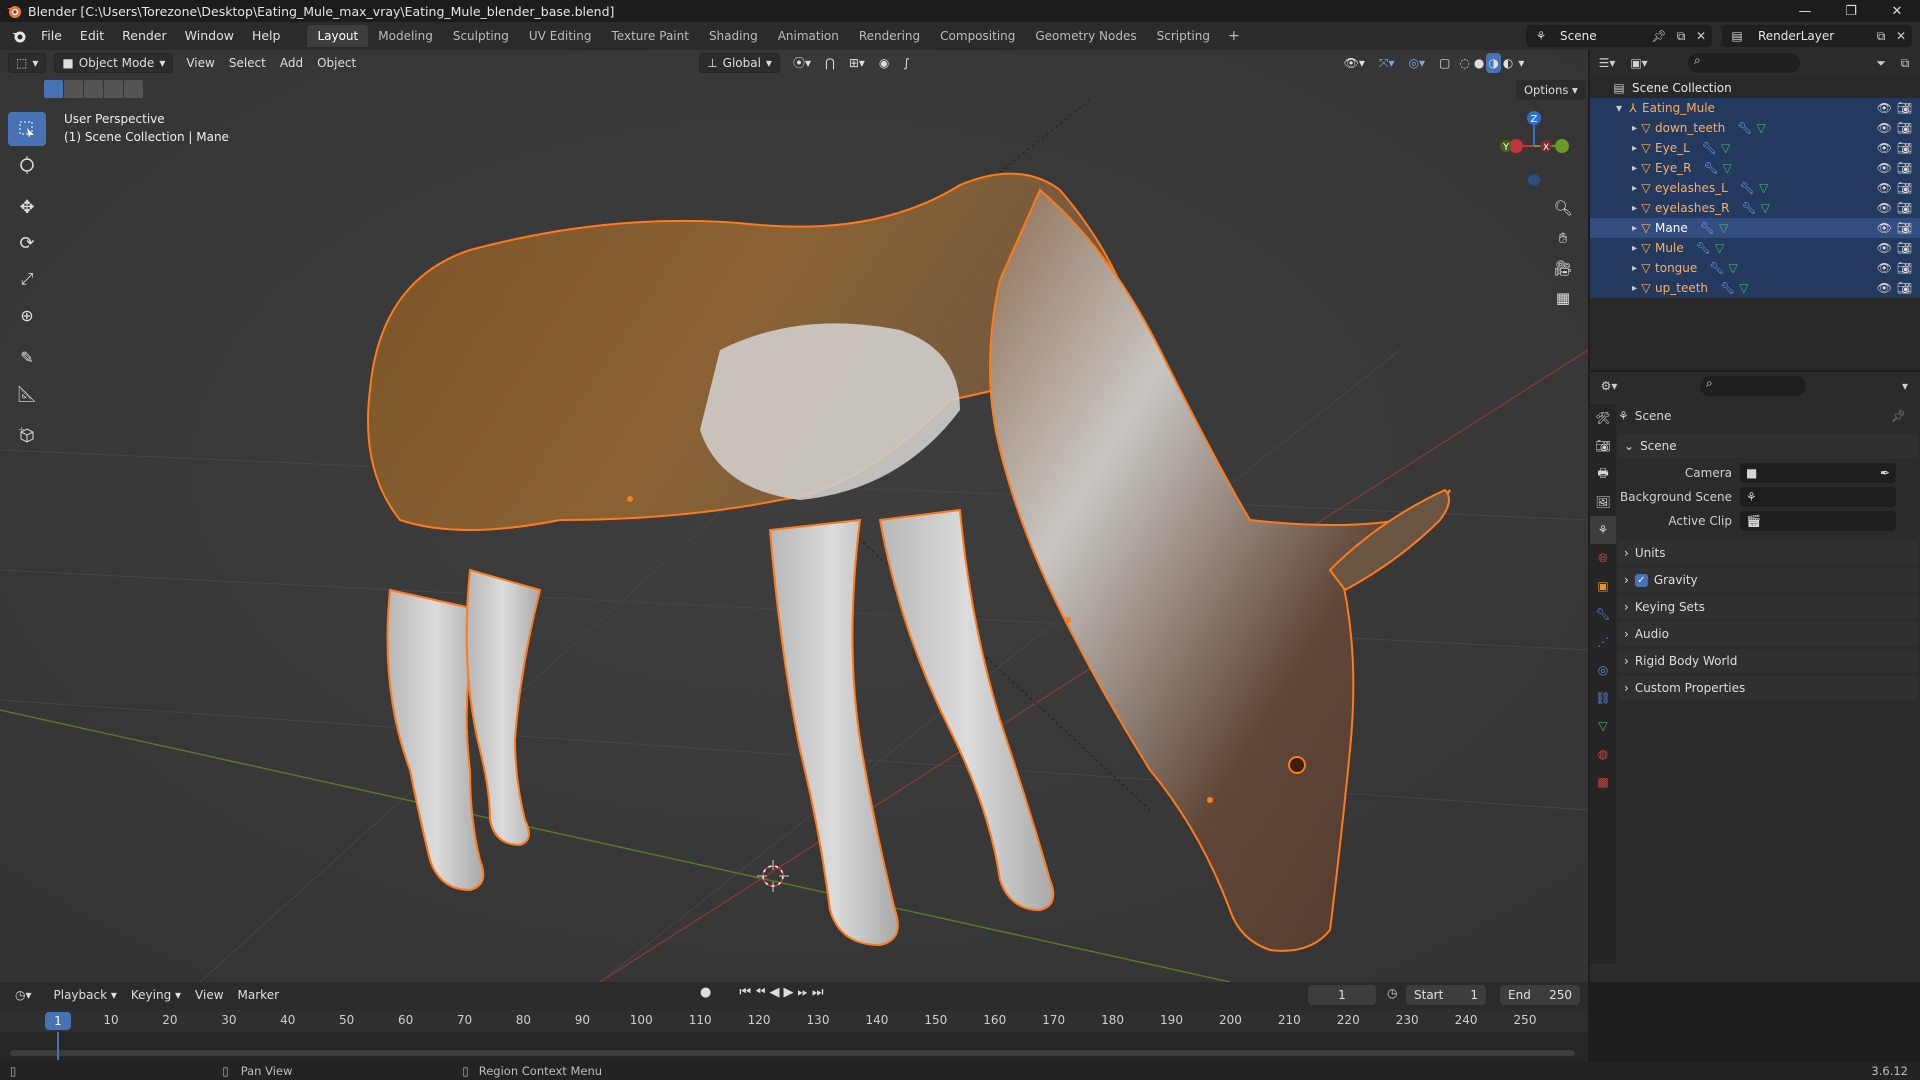 This screenshot has height=1080, width=1920. Describe the element at coordinates (1444, 63) in the screenshot. I see `xray-toggle: ▢` at that location.